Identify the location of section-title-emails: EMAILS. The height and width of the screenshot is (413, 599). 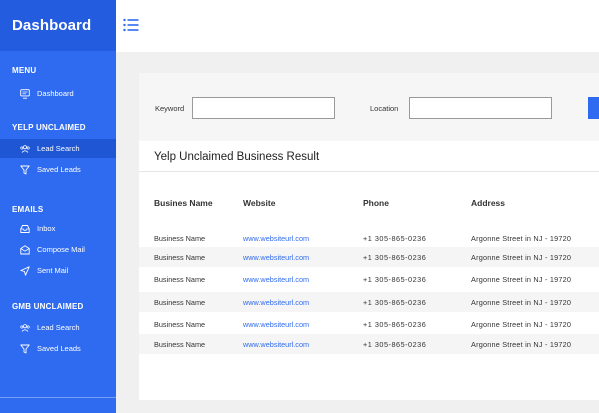
(28, 209).